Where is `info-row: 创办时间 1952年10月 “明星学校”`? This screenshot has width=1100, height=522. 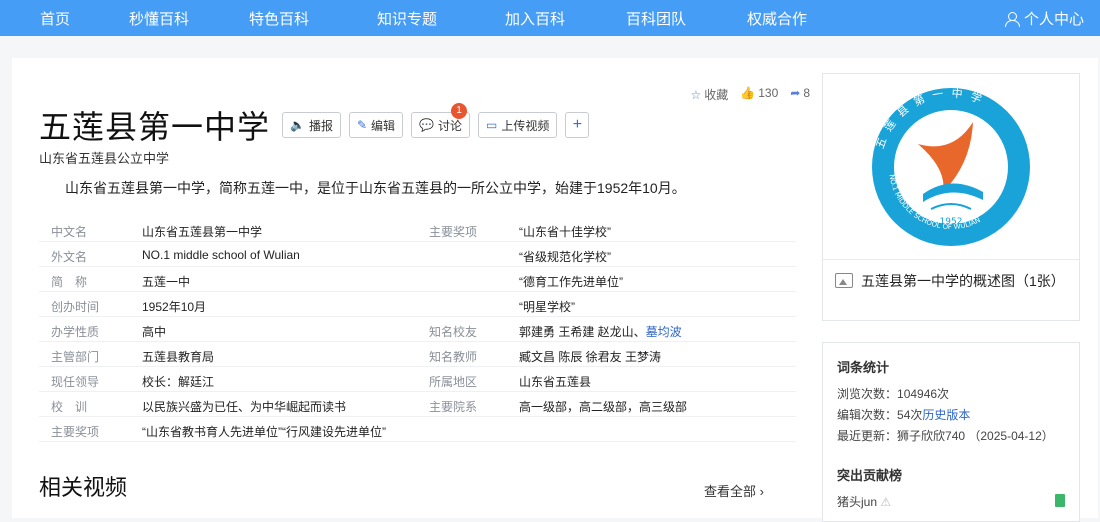
info-row: 创办时间 1952年10月 “明星学校” is located at coordinates (417, 304).